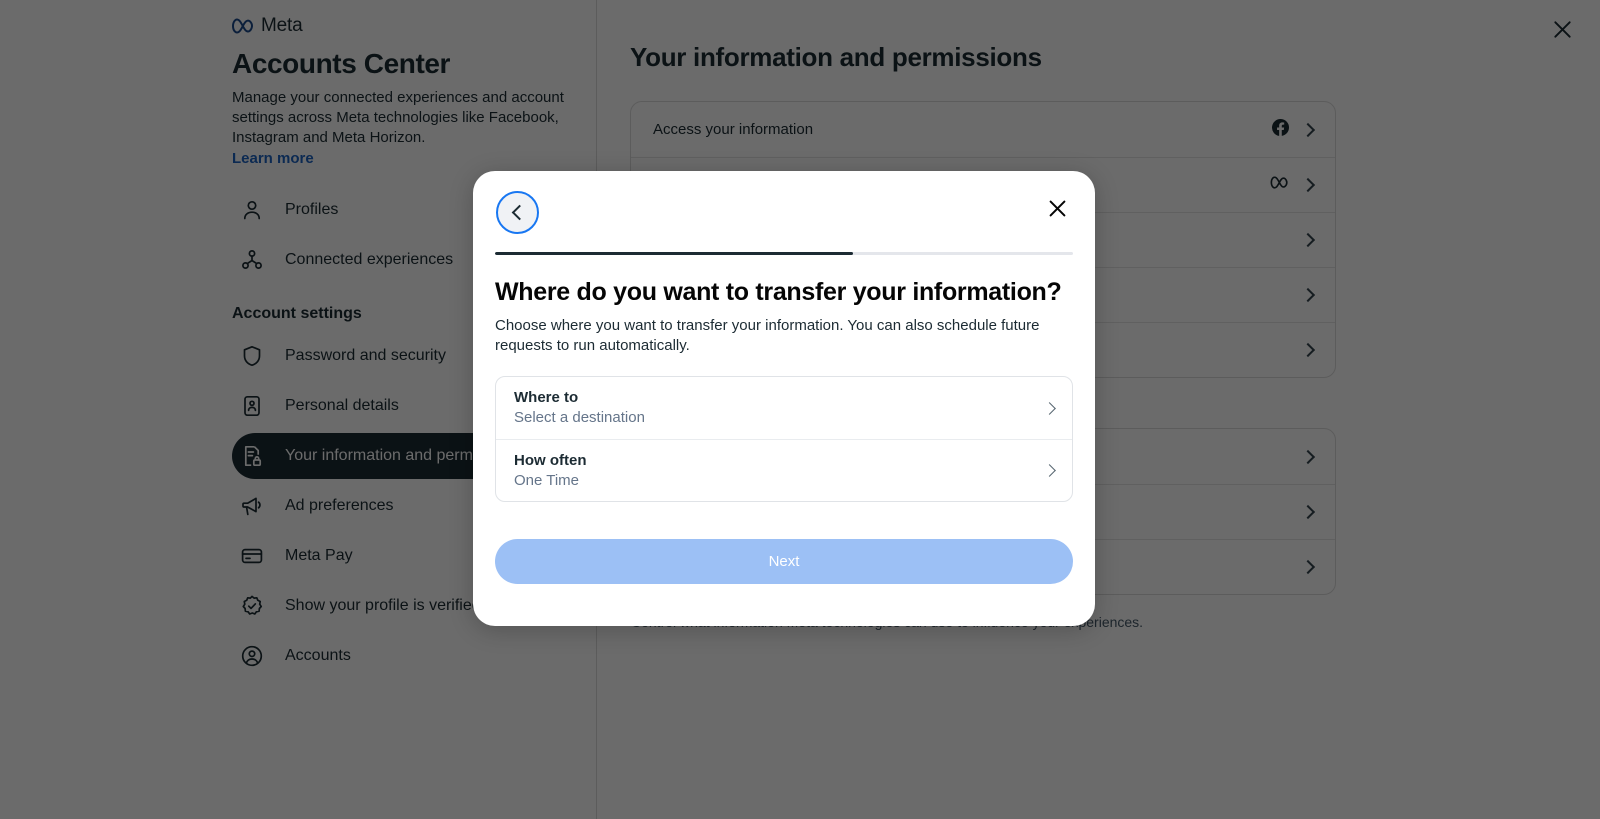  Describe the element at coordinates (546, 397) in the screenshot. I see `option-title: Where to` at that location.